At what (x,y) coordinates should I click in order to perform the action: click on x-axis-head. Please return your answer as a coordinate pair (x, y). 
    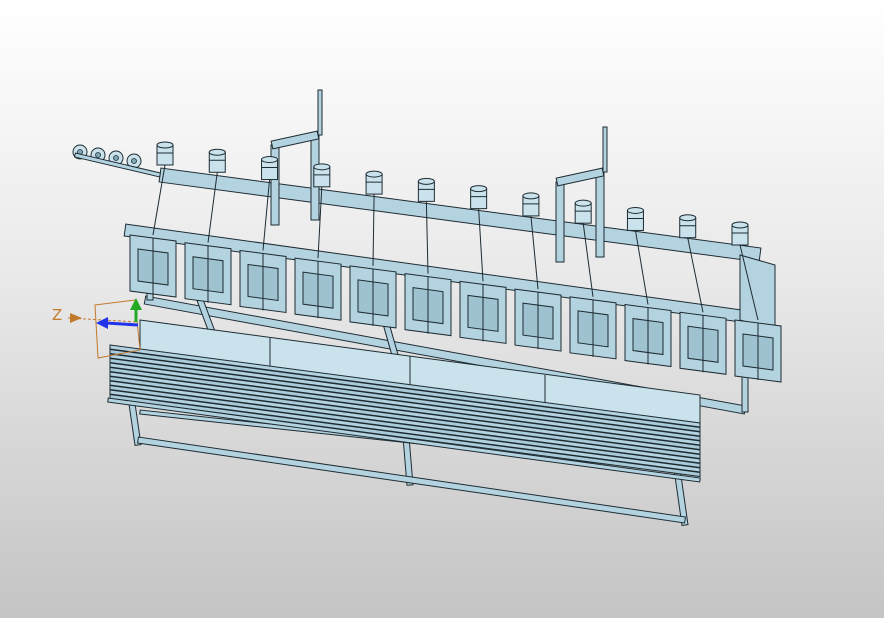
    Looking at the image, I should click on (102, 323).